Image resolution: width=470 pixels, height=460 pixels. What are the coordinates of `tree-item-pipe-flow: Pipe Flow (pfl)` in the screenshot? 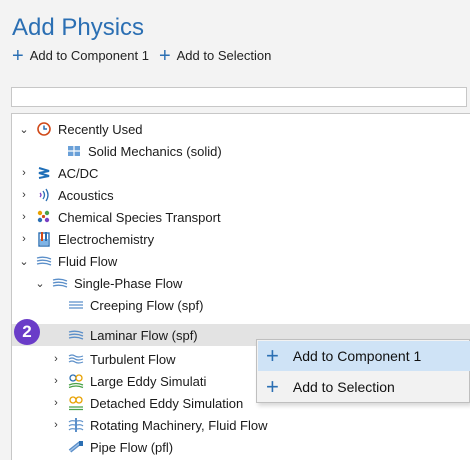 It's located at (120, 447).